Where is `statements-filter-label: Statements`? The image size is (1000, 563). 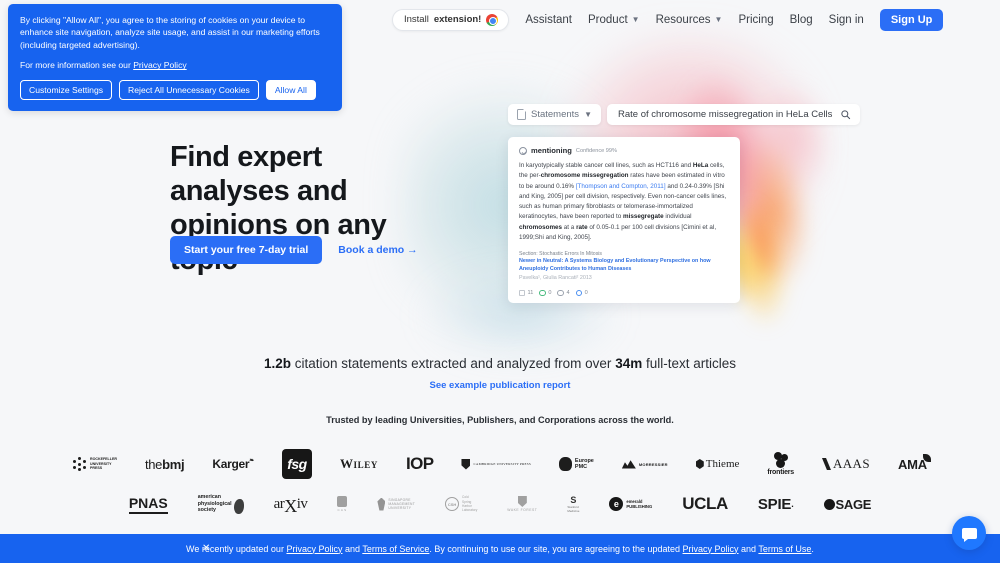 statements-filter-label: Statements is located at coordinates (555, 114).